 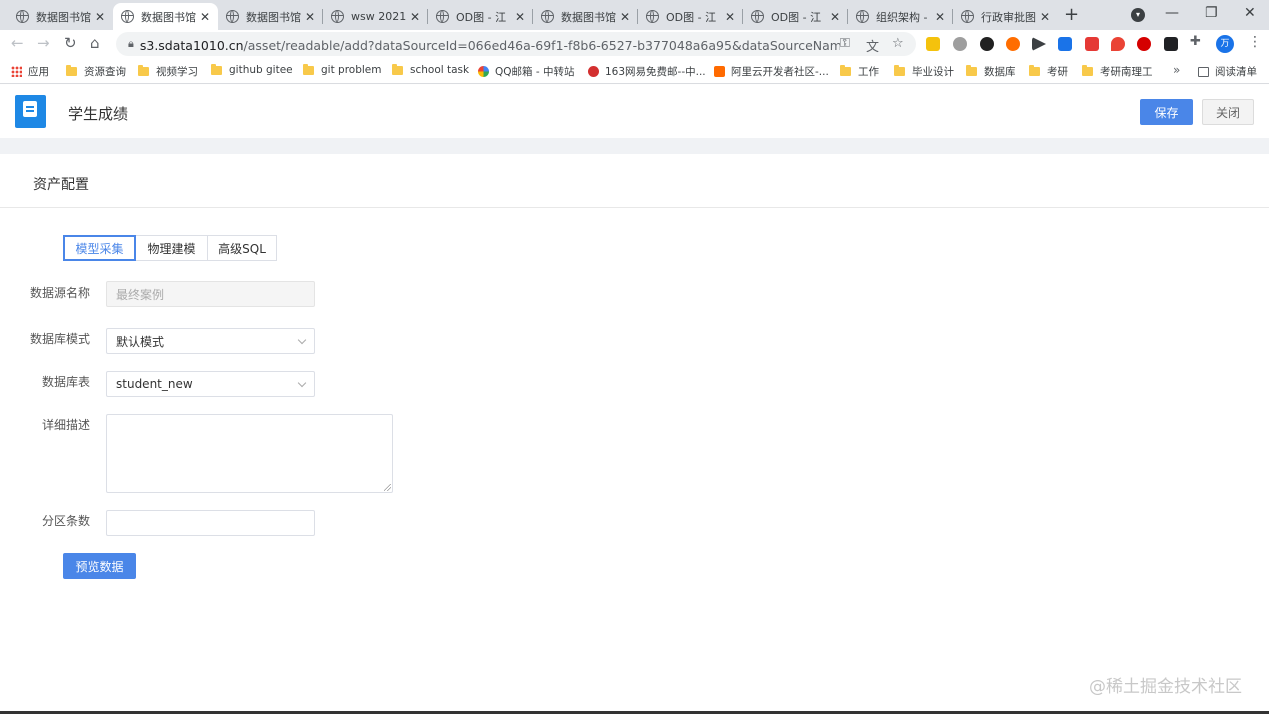 What do you see at coordinates (59, 339) in the screenshot?
I see `schema-label: 数据库模式` at bounding box center [59, 339].